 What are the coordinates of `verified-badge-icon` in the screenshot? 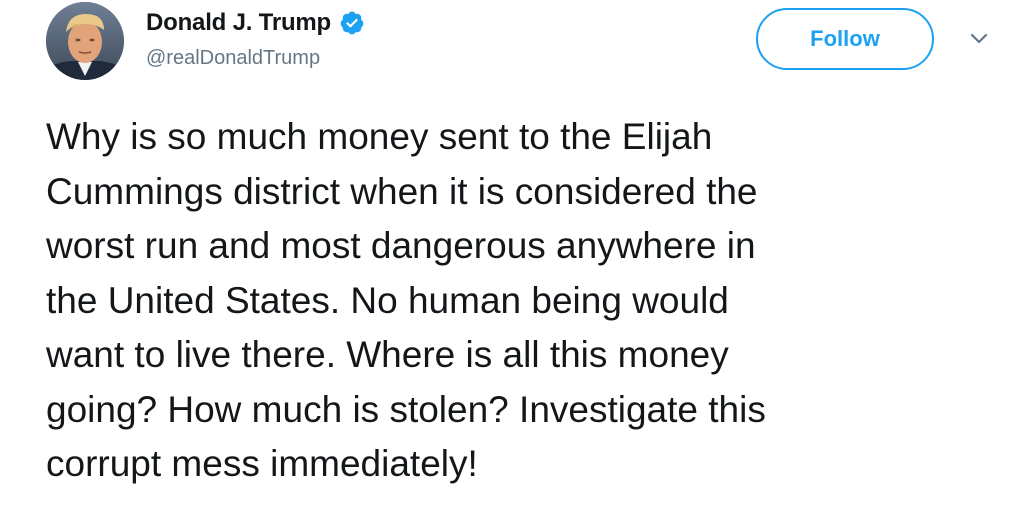 It's located at (352, 23).